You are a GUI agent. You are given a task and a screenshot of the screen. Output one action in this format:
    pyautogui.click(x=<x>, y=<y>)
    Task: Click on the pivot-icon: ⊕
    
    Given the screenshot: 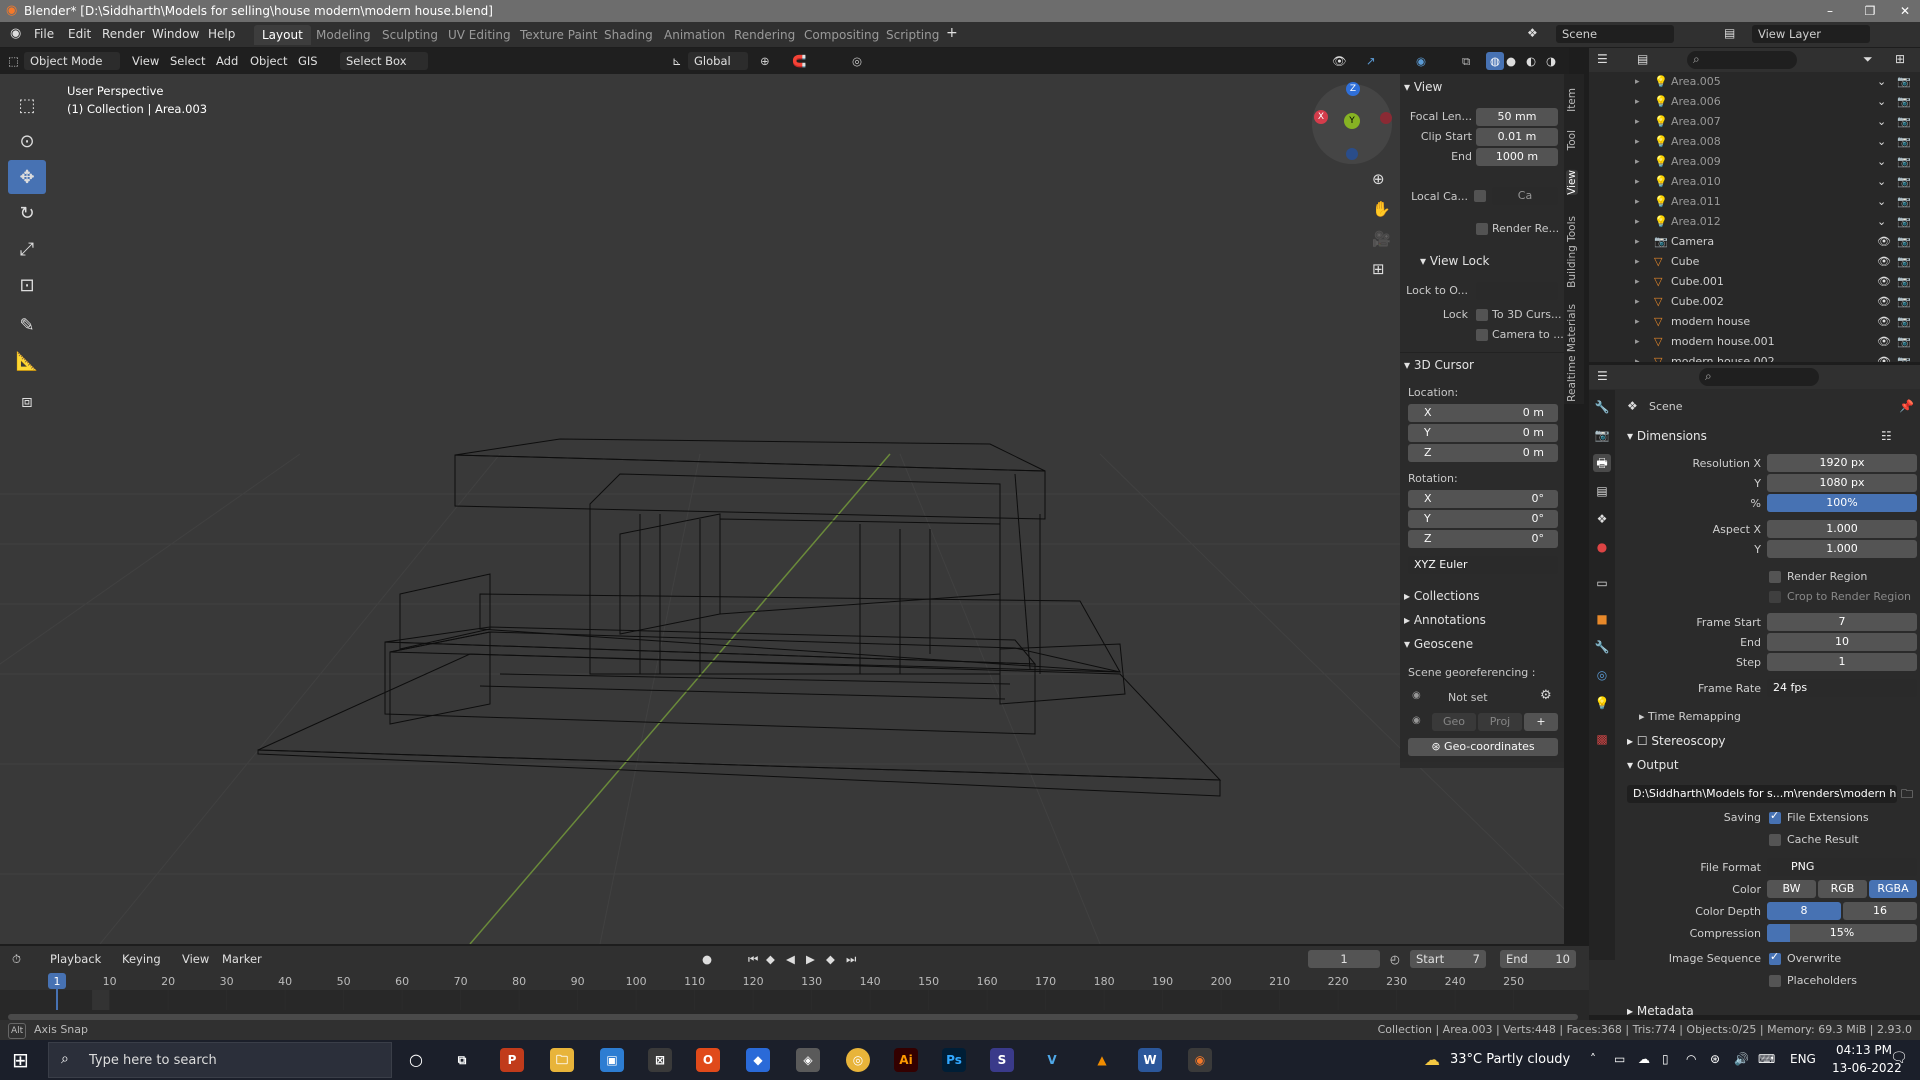 What is the action you would take?
    pyautogui.click(x=765, y=61)
    